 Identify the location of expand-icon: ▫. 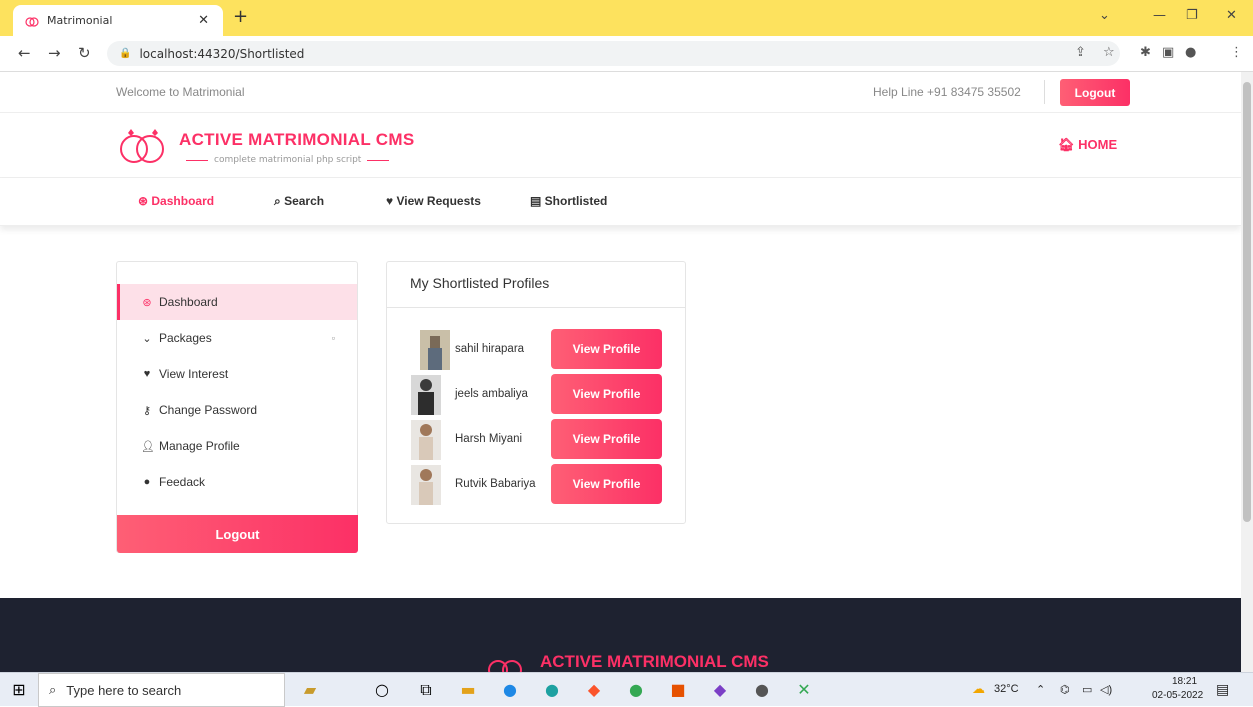
(333, 338).